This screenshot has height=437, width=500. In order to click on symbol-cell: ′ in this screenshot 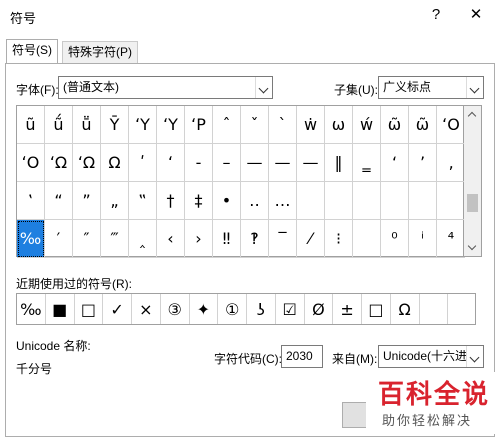, I will do `click(59, 239)`.